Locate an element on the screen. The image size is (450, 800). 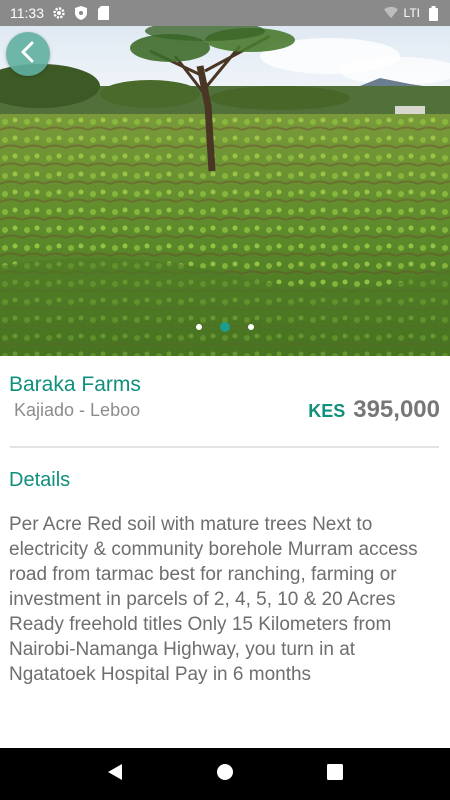
triangle-back-icon is located at coordinates (115, 774).